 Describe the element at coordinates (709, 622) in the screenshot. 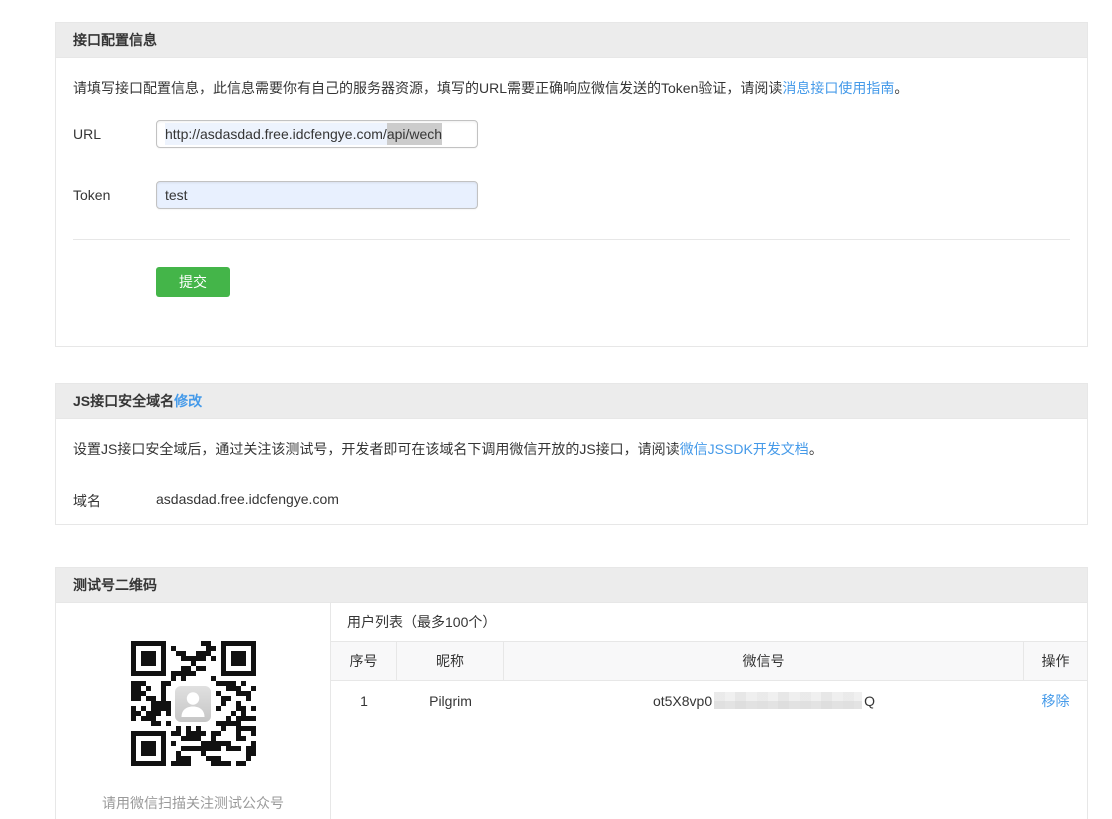

I see `user-list-title: 用户列表（最多100个）` at that location.